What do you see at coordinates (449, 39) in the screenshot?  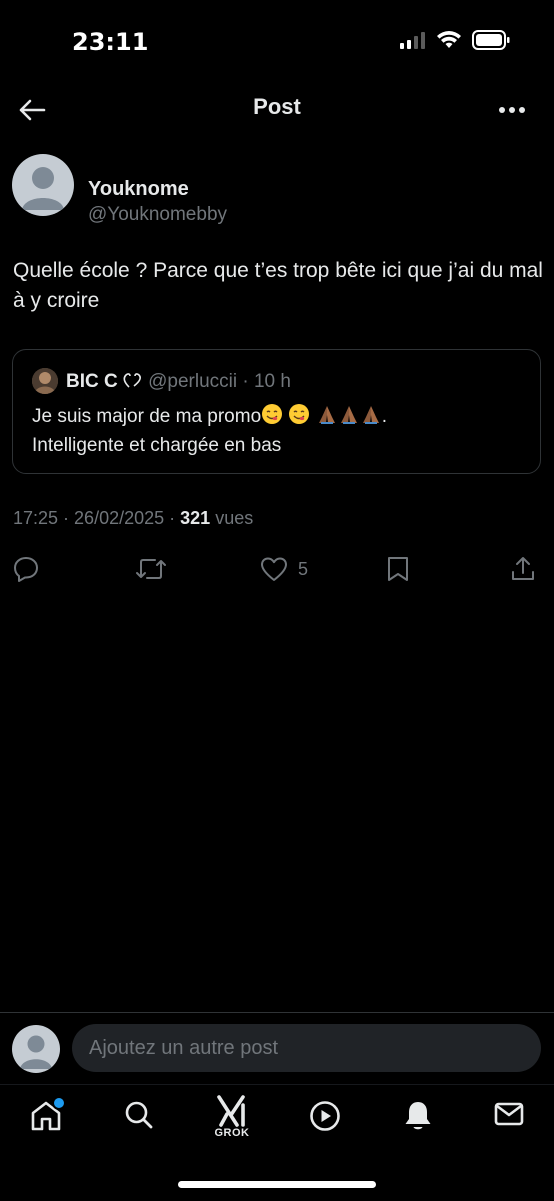 I see `wifi-icon` at bounding box center [449, 39].